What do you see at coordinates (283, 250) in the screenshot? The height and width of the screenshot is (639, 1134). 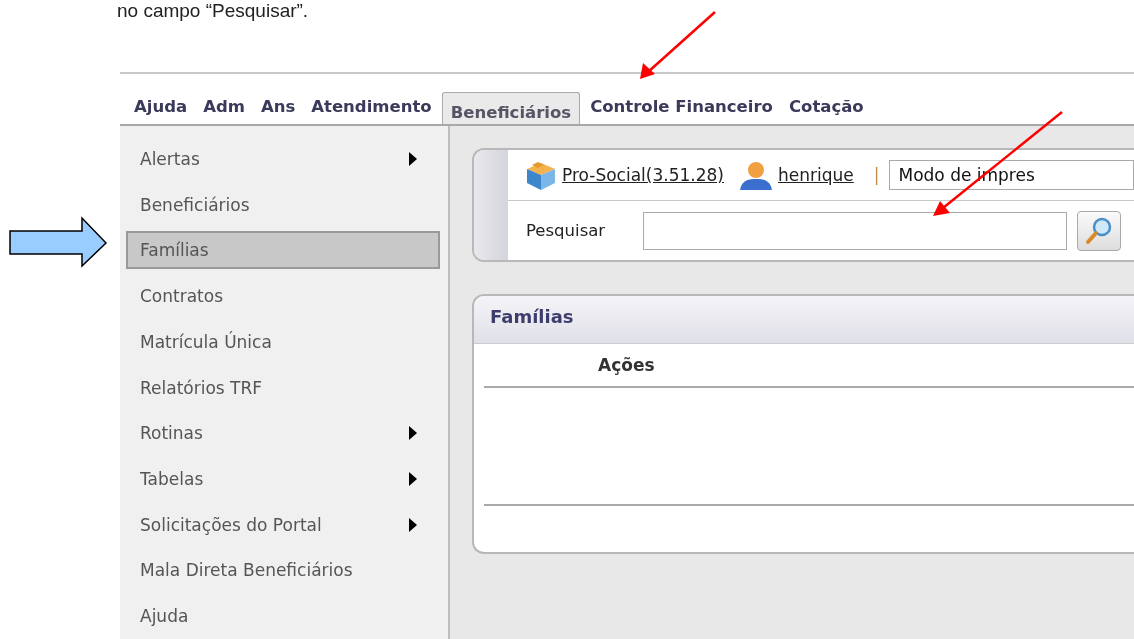 I see `sidebar-item: Famílias` at bounding box center [283, 250].